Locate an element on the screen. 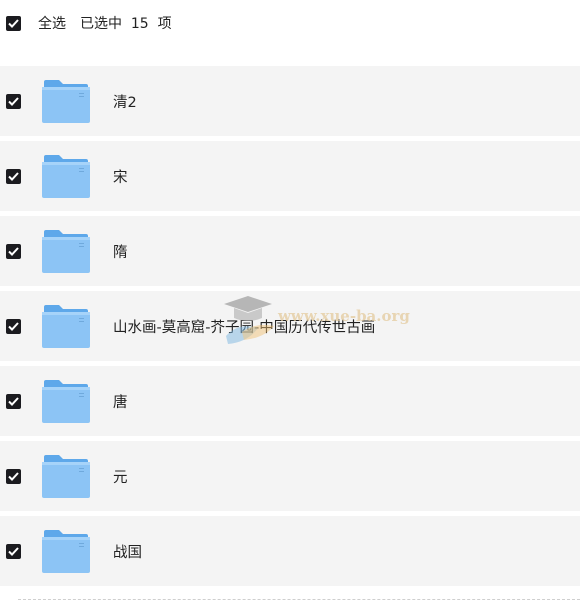 This screenshot has width=580, height=603. folder-name: 战国 is located at coordinates (127, 551).